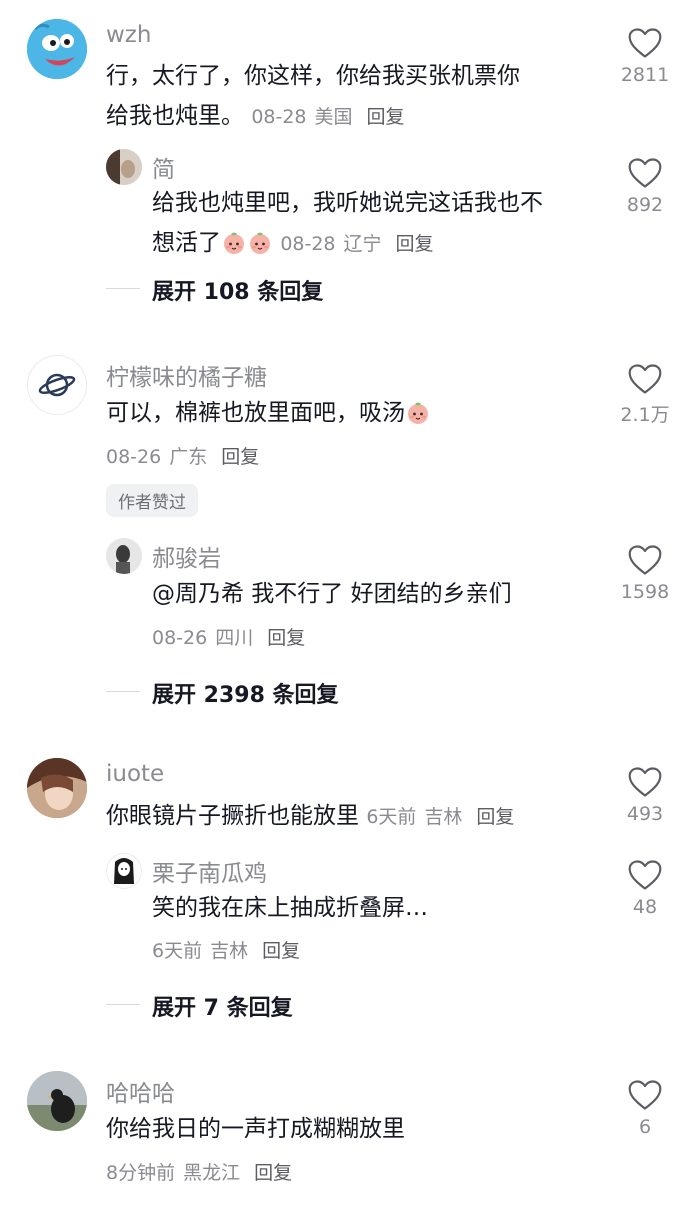  I want to click on comment-author: 哈哈哈, so click(140, 1091).